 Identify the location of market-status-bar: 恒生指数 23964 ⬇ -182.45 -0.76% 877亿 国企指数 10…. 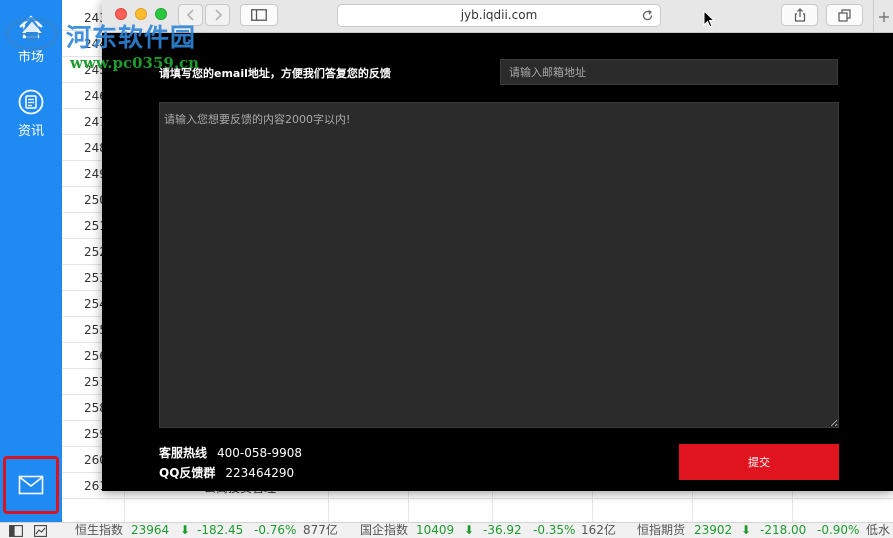
(446, 530).